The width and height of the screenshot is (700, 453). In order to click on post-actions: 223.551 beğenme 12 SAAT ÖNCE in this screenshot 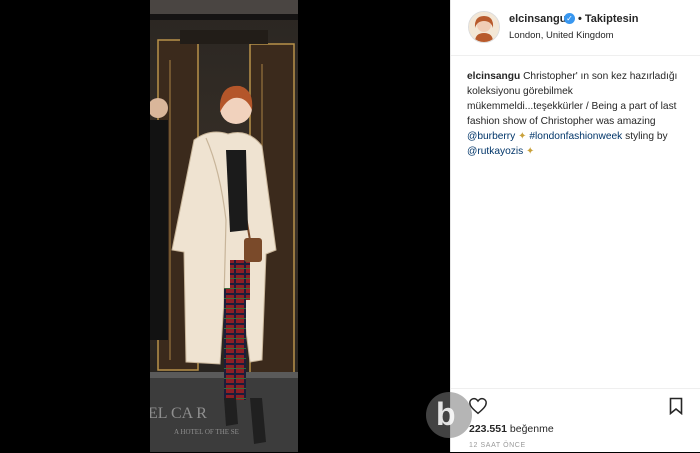, I will do `click(575, 420)`.